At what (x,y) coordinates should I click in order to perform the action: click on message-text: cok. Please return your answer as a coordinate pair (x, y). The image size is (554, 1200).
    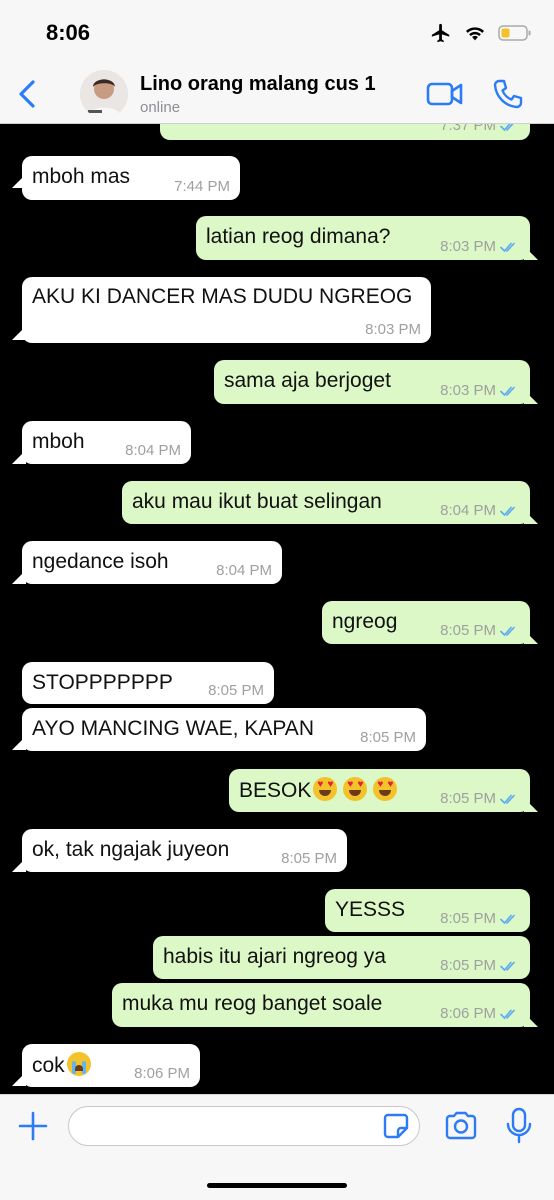
    Looking at the image, I should click on (48, 1065).